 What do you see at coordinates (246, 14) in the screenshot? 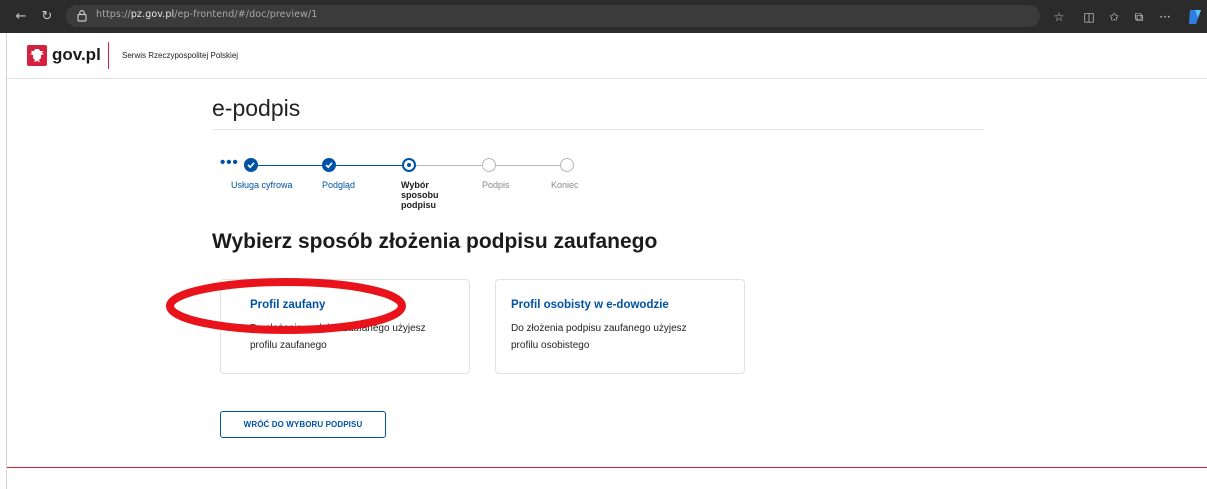
I see `url-path: /ep-frontend/#/doc/preview/1` at bounding box center [246, 14].